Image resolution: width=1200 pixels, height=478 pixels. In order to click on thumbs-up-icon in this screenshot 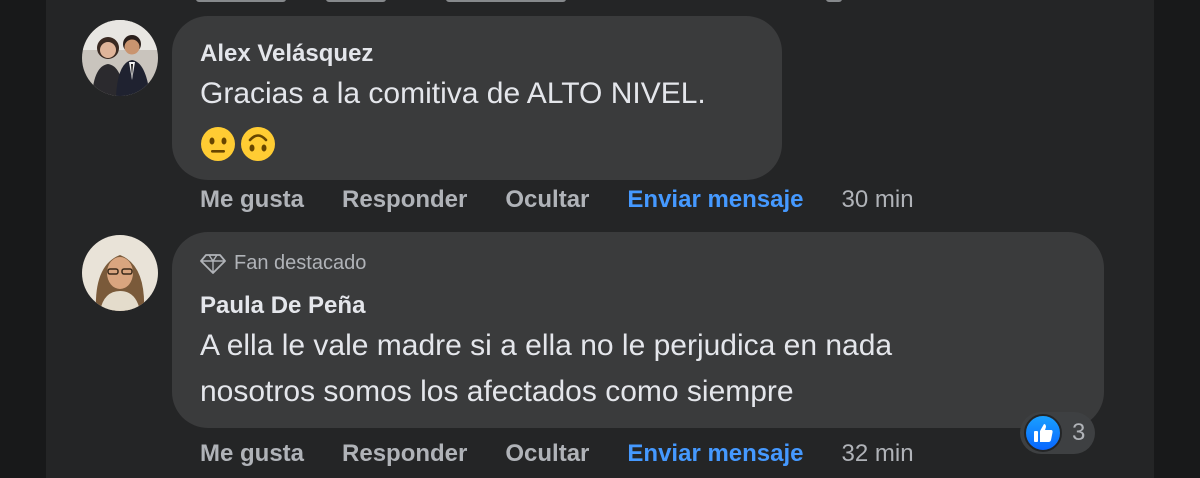, I will do `click(1043, 433)`.